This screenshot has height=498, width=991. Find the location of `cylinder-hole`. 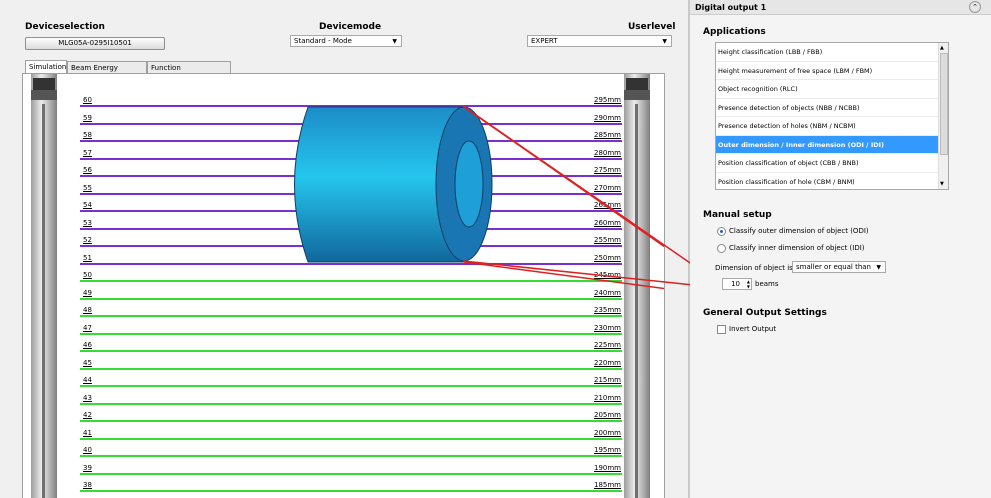

cylinder-hole is located at coordinates (469, 184).